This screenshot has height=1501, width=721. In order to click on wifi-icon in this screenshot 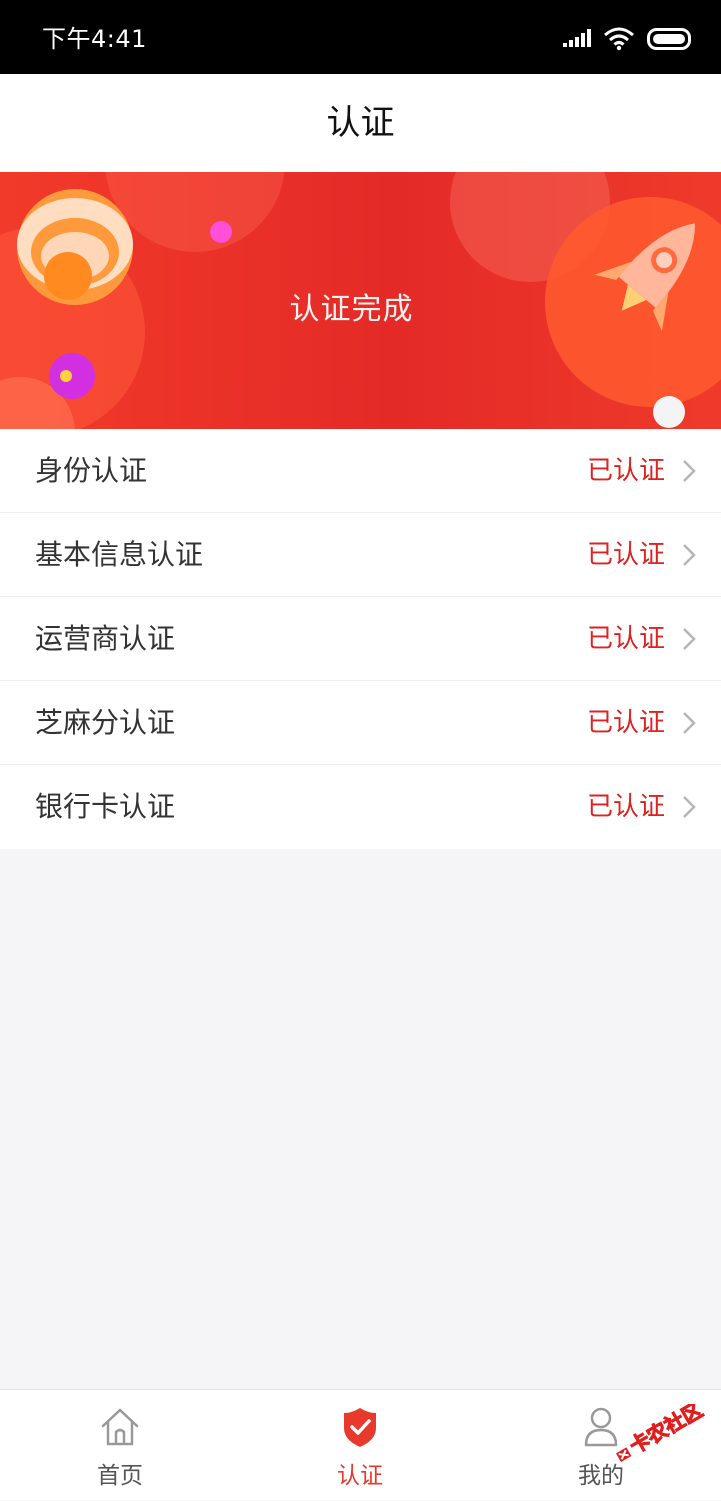, I will do `click(619, 39)`.